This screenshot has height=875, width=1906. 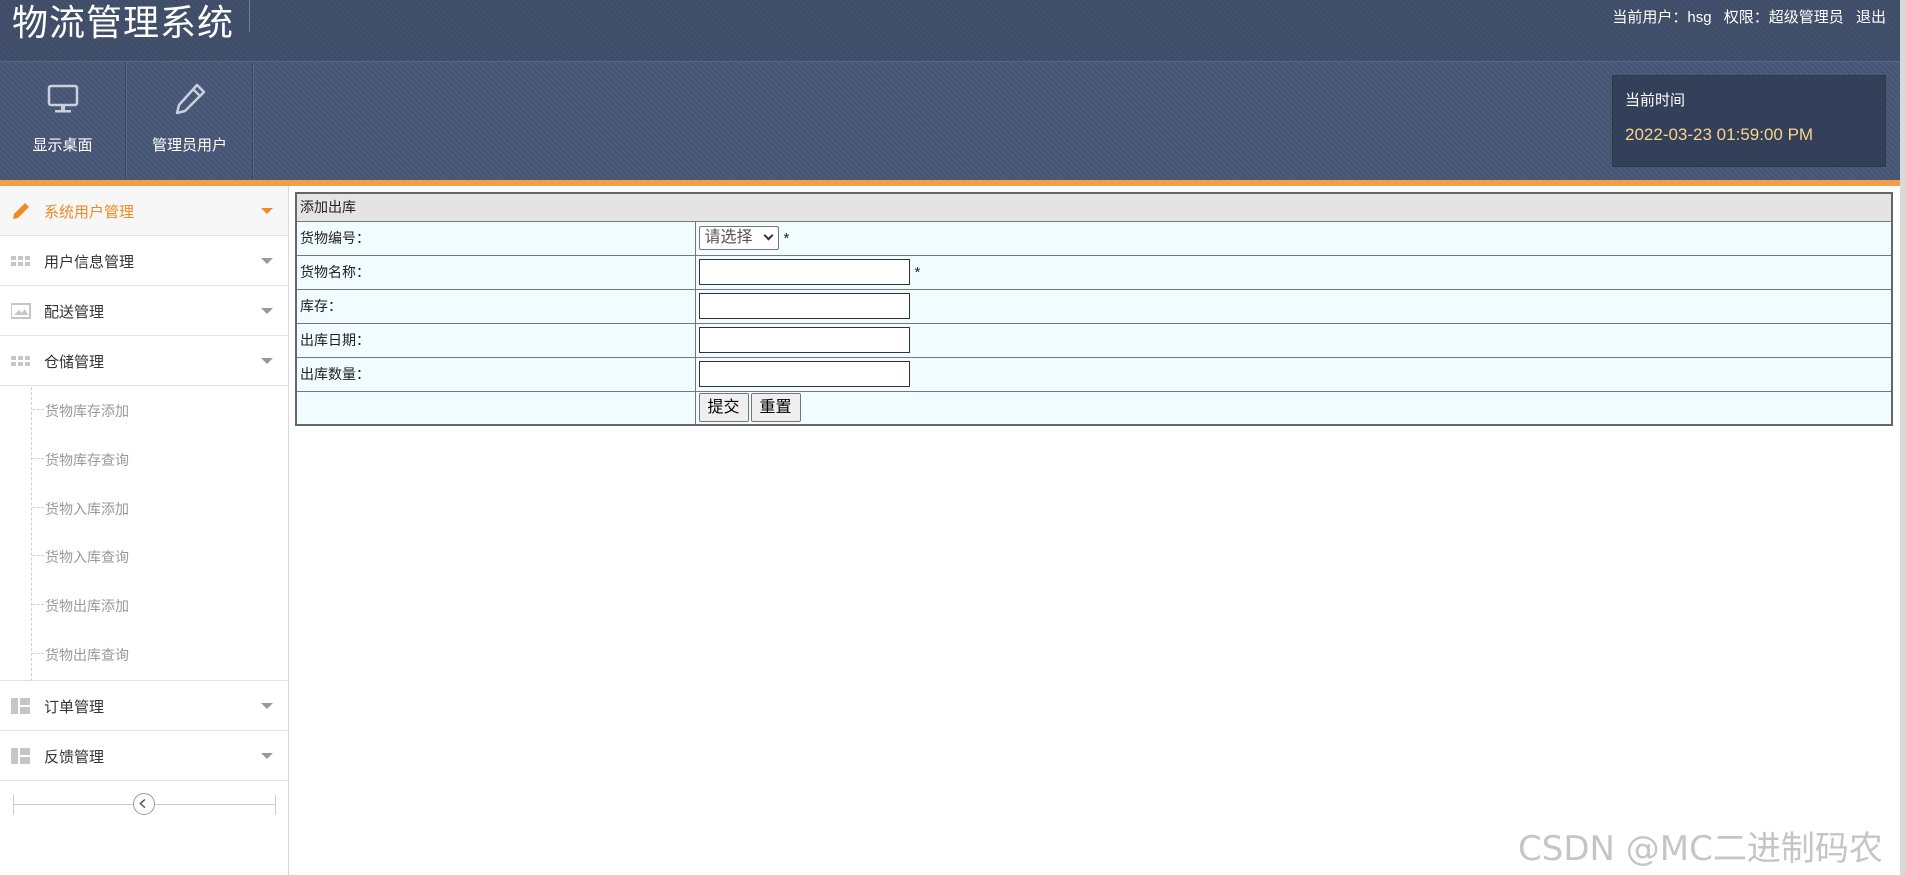 What do you see at coordinates (74, 362) in the screenshot?
I see `menu-label: 仓储管理` at bounding box center [74, 362].